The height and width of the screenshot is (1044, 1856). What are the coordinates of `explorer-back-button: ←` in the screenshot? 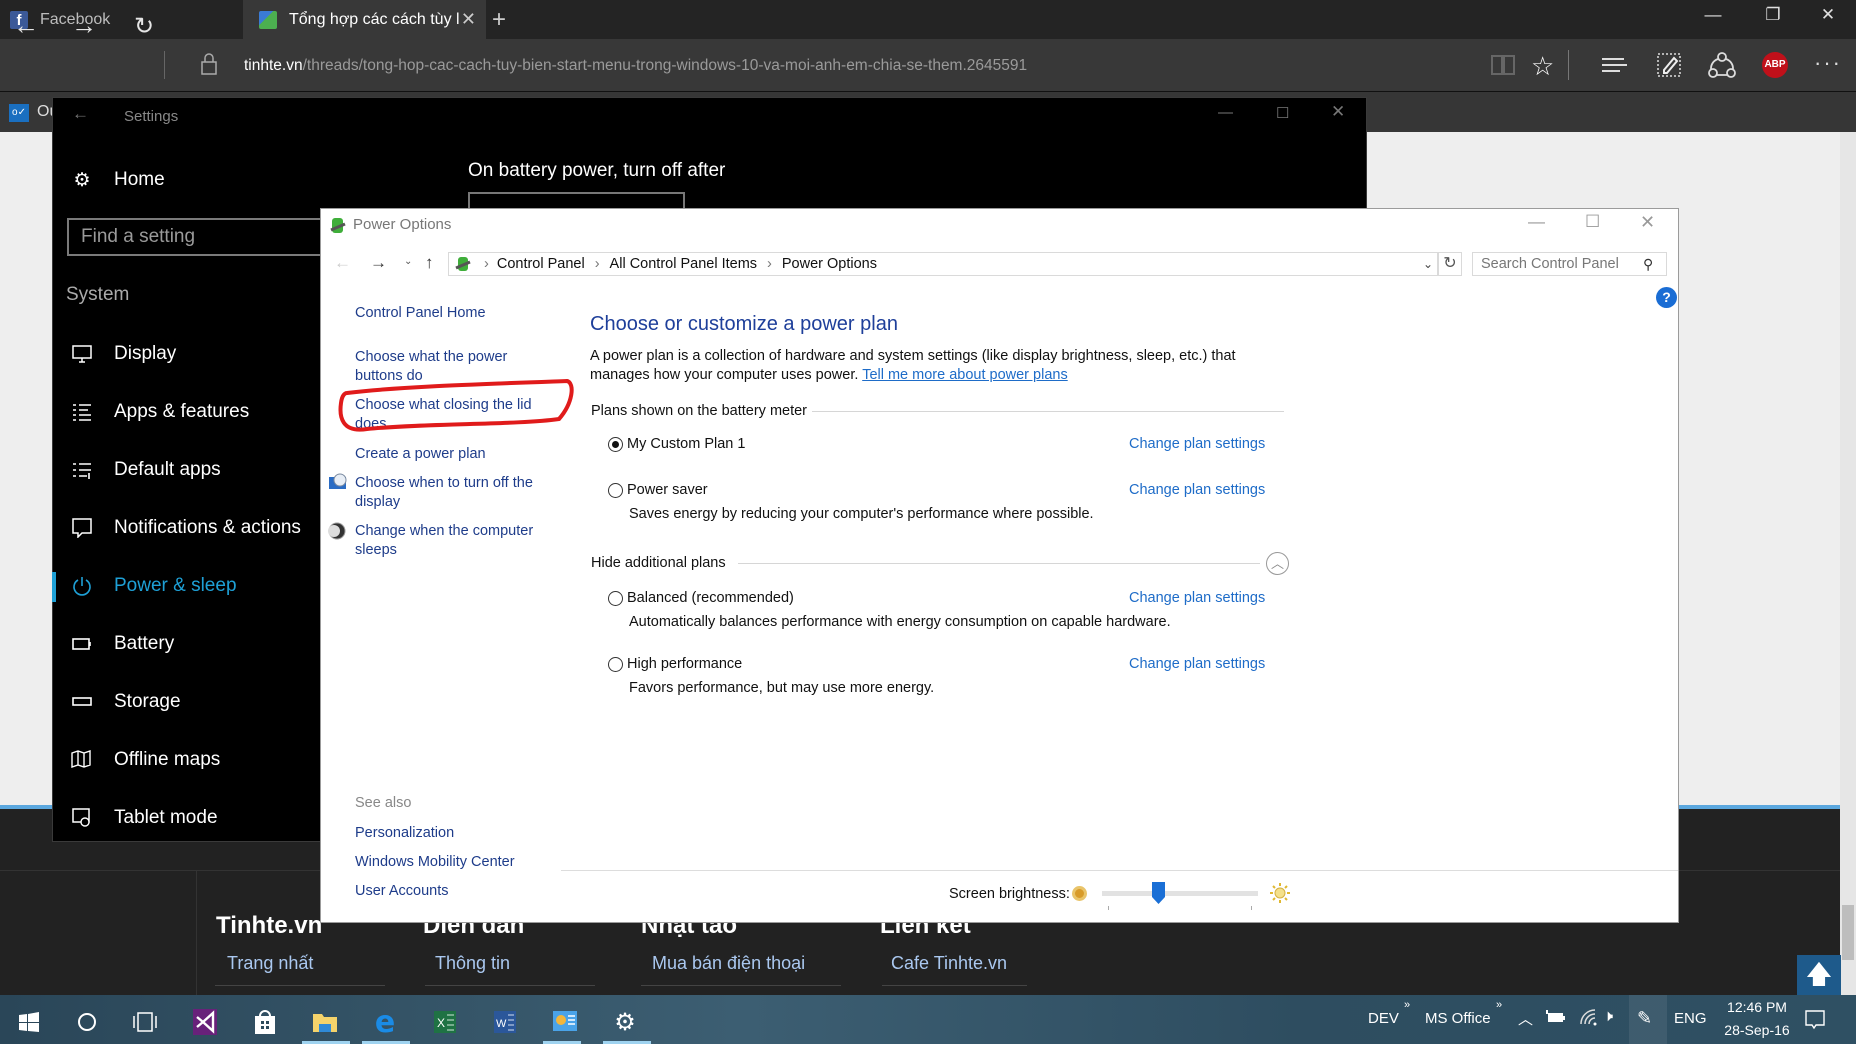 It's located at (342, 263).